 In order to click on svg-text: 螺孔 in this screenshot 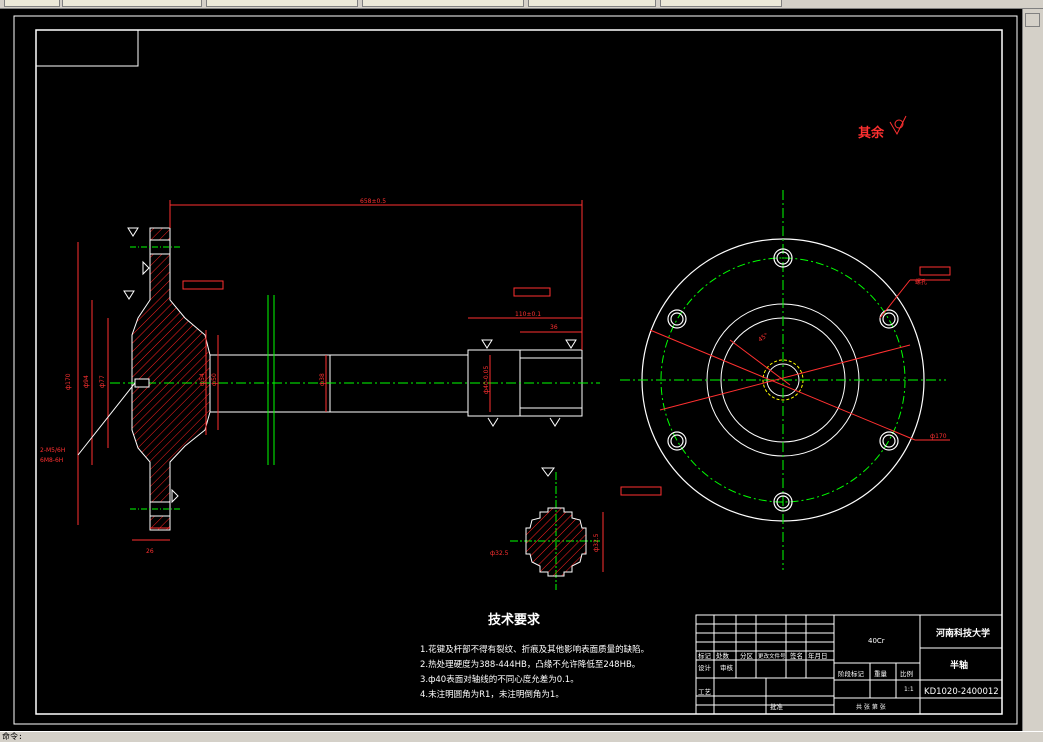, I will do `click(921, 282)`.